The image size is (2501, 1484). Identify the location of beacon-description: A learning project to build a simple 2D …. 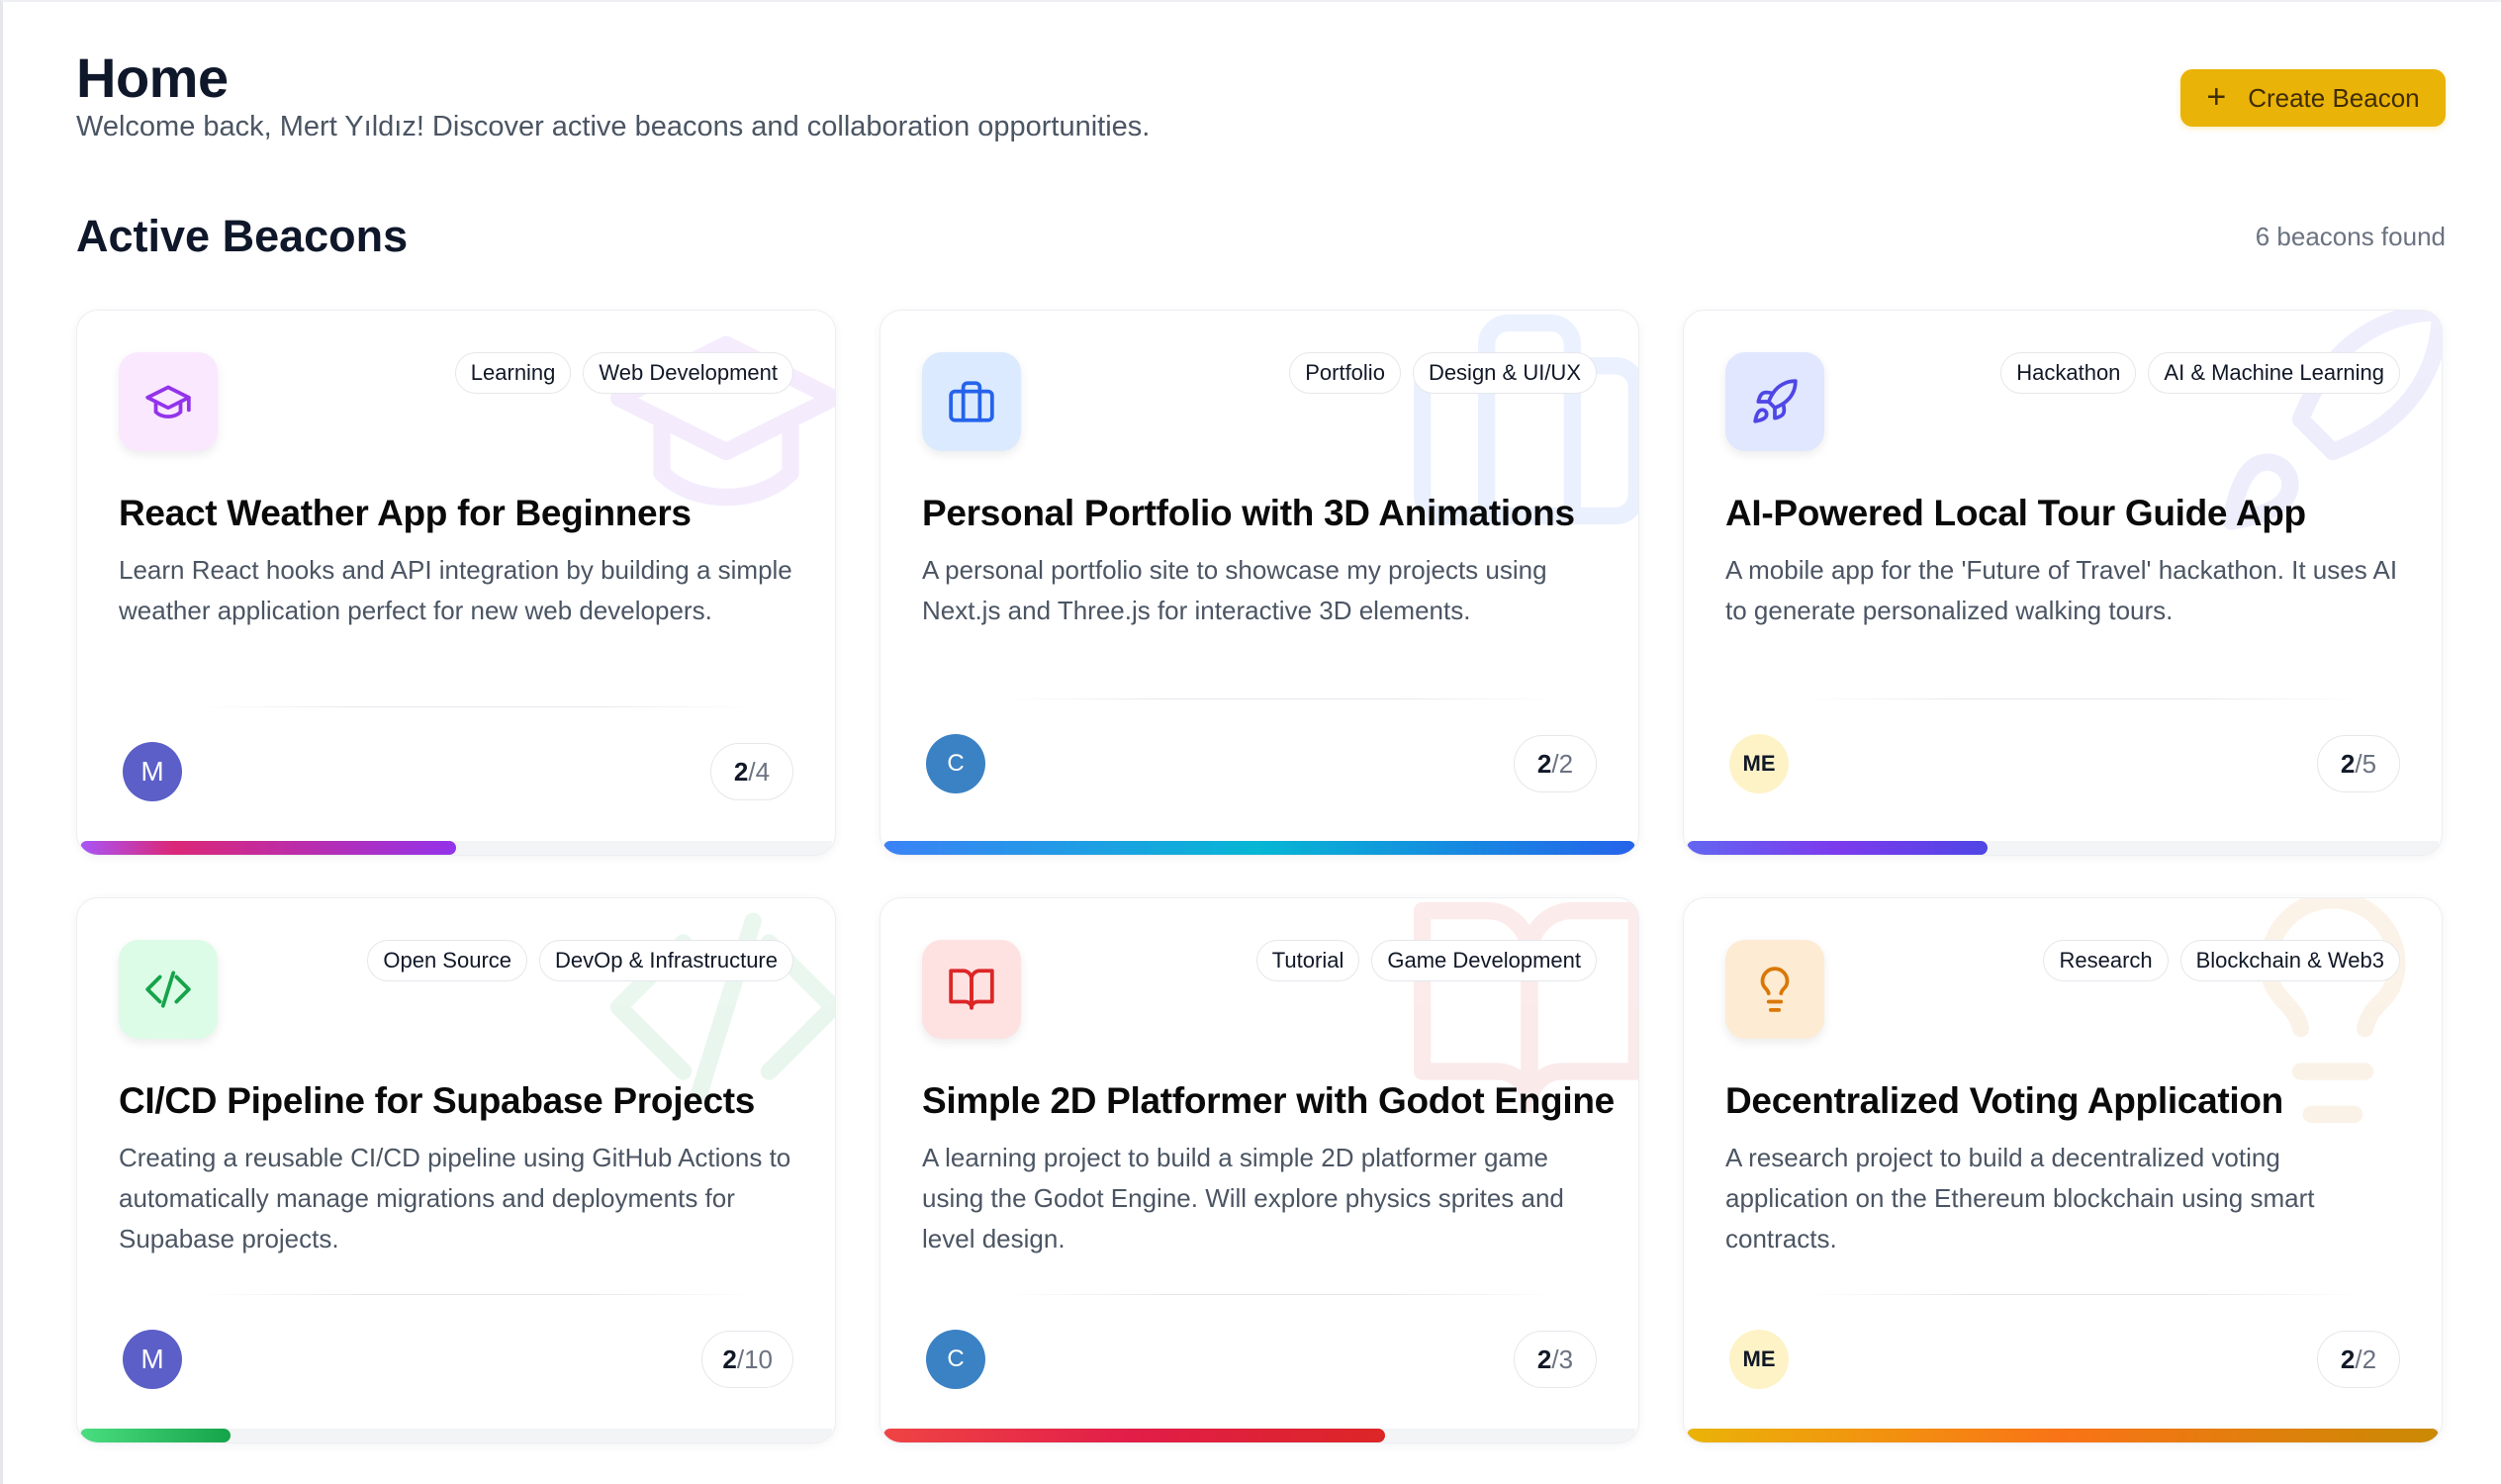
(1243, 1198).